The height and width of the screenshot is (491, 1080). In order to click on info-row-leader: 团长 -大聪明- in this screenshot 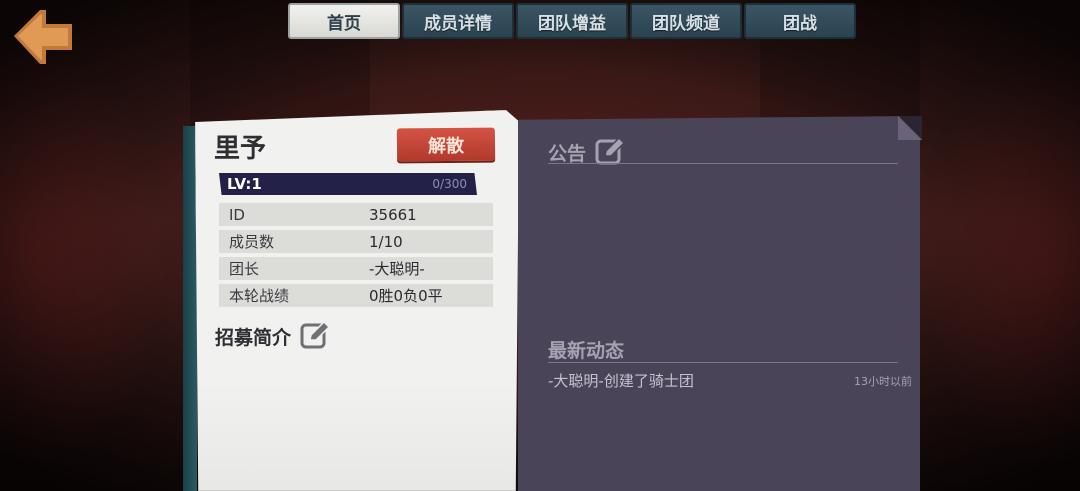, I will do `click(356, 268)`.